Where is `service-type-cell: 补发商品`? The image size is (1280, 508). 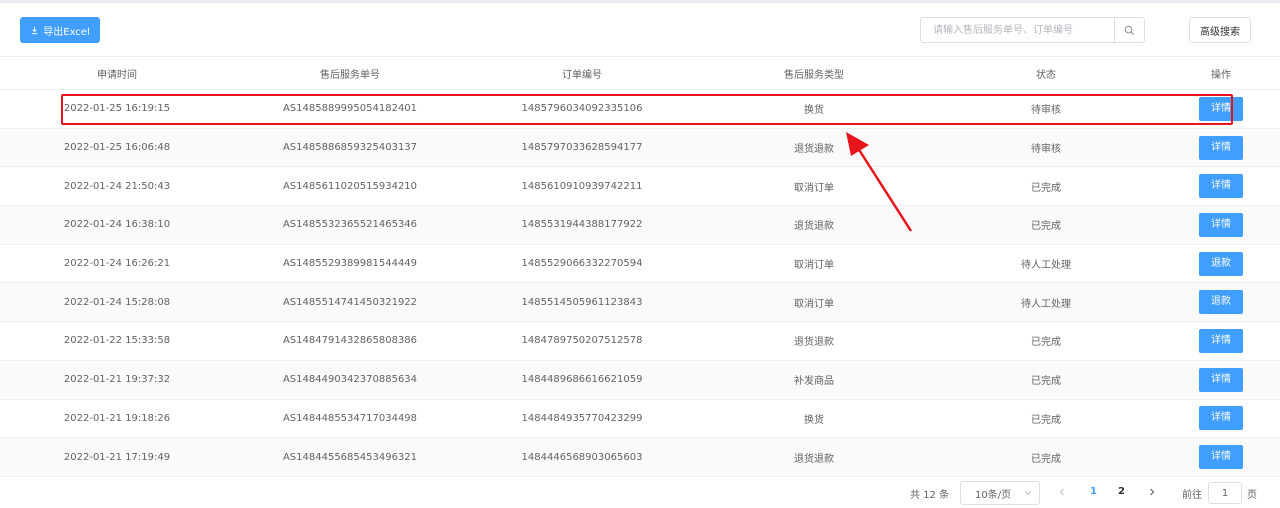
service-type-cell: 补发商品 is located at coordinates (814, 382).